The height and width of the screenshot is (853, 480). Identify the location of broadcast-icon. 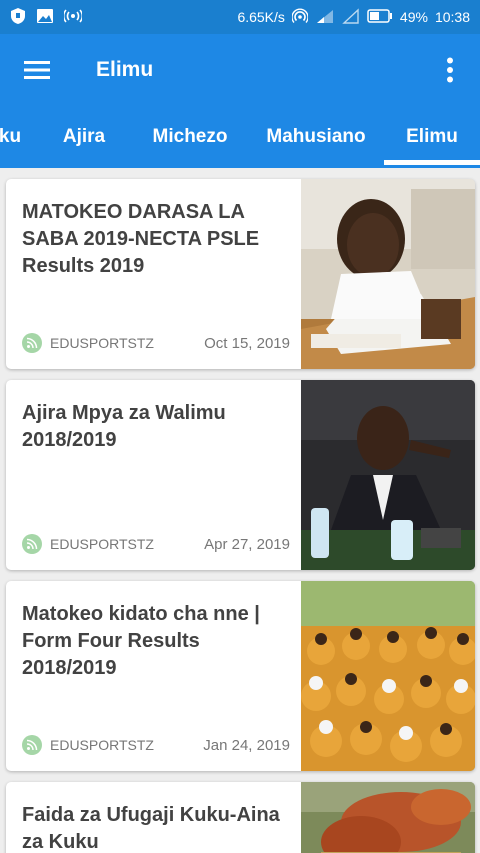
(73, 17).